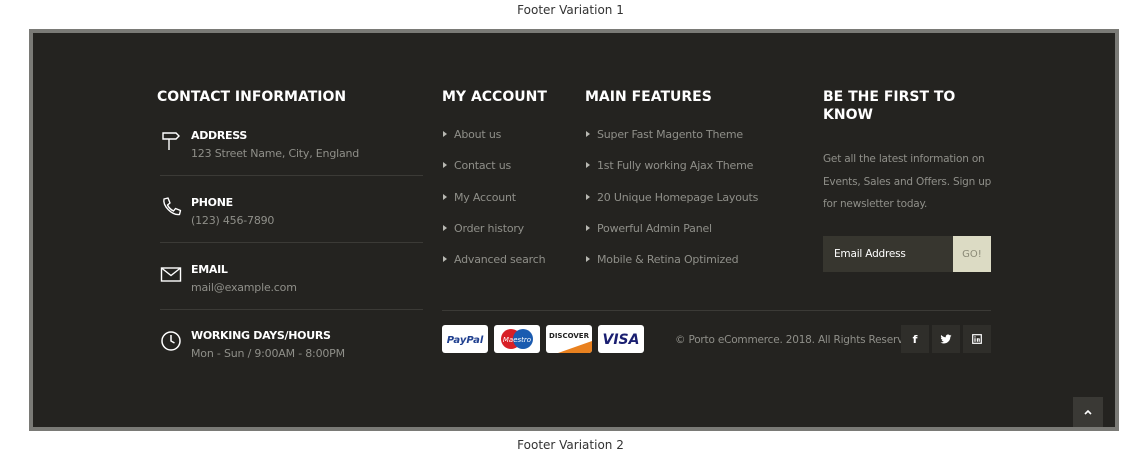 This screenshot has width=1141, height=450. I want to click on newsletter-heading-line1: BE THE FIRST TO, so click(889, 97).